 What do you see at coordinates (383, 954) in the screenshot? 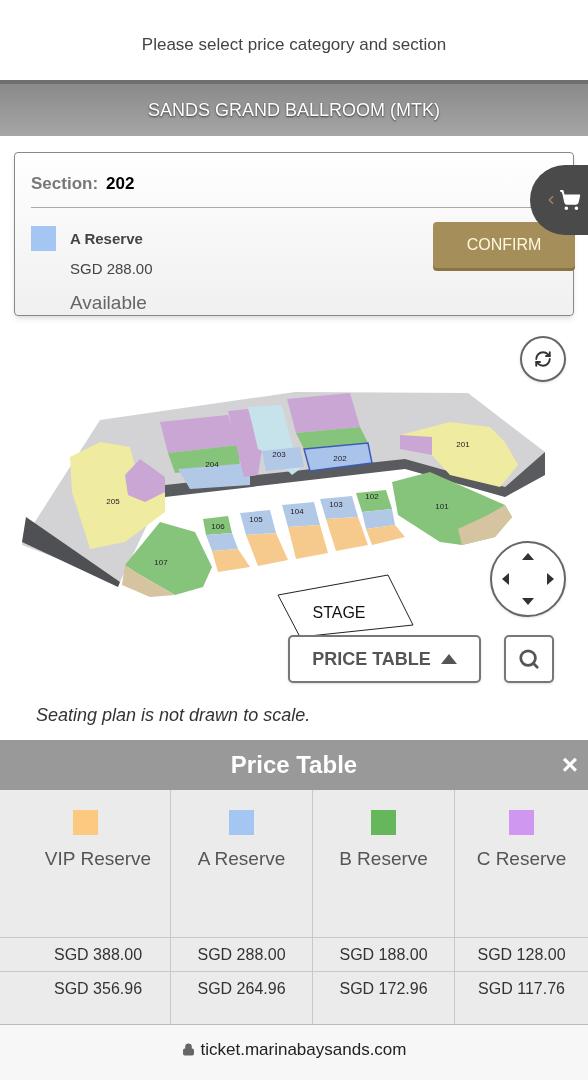
I see `price-cell: SGD 188.00` at bounding box center [383, 954].